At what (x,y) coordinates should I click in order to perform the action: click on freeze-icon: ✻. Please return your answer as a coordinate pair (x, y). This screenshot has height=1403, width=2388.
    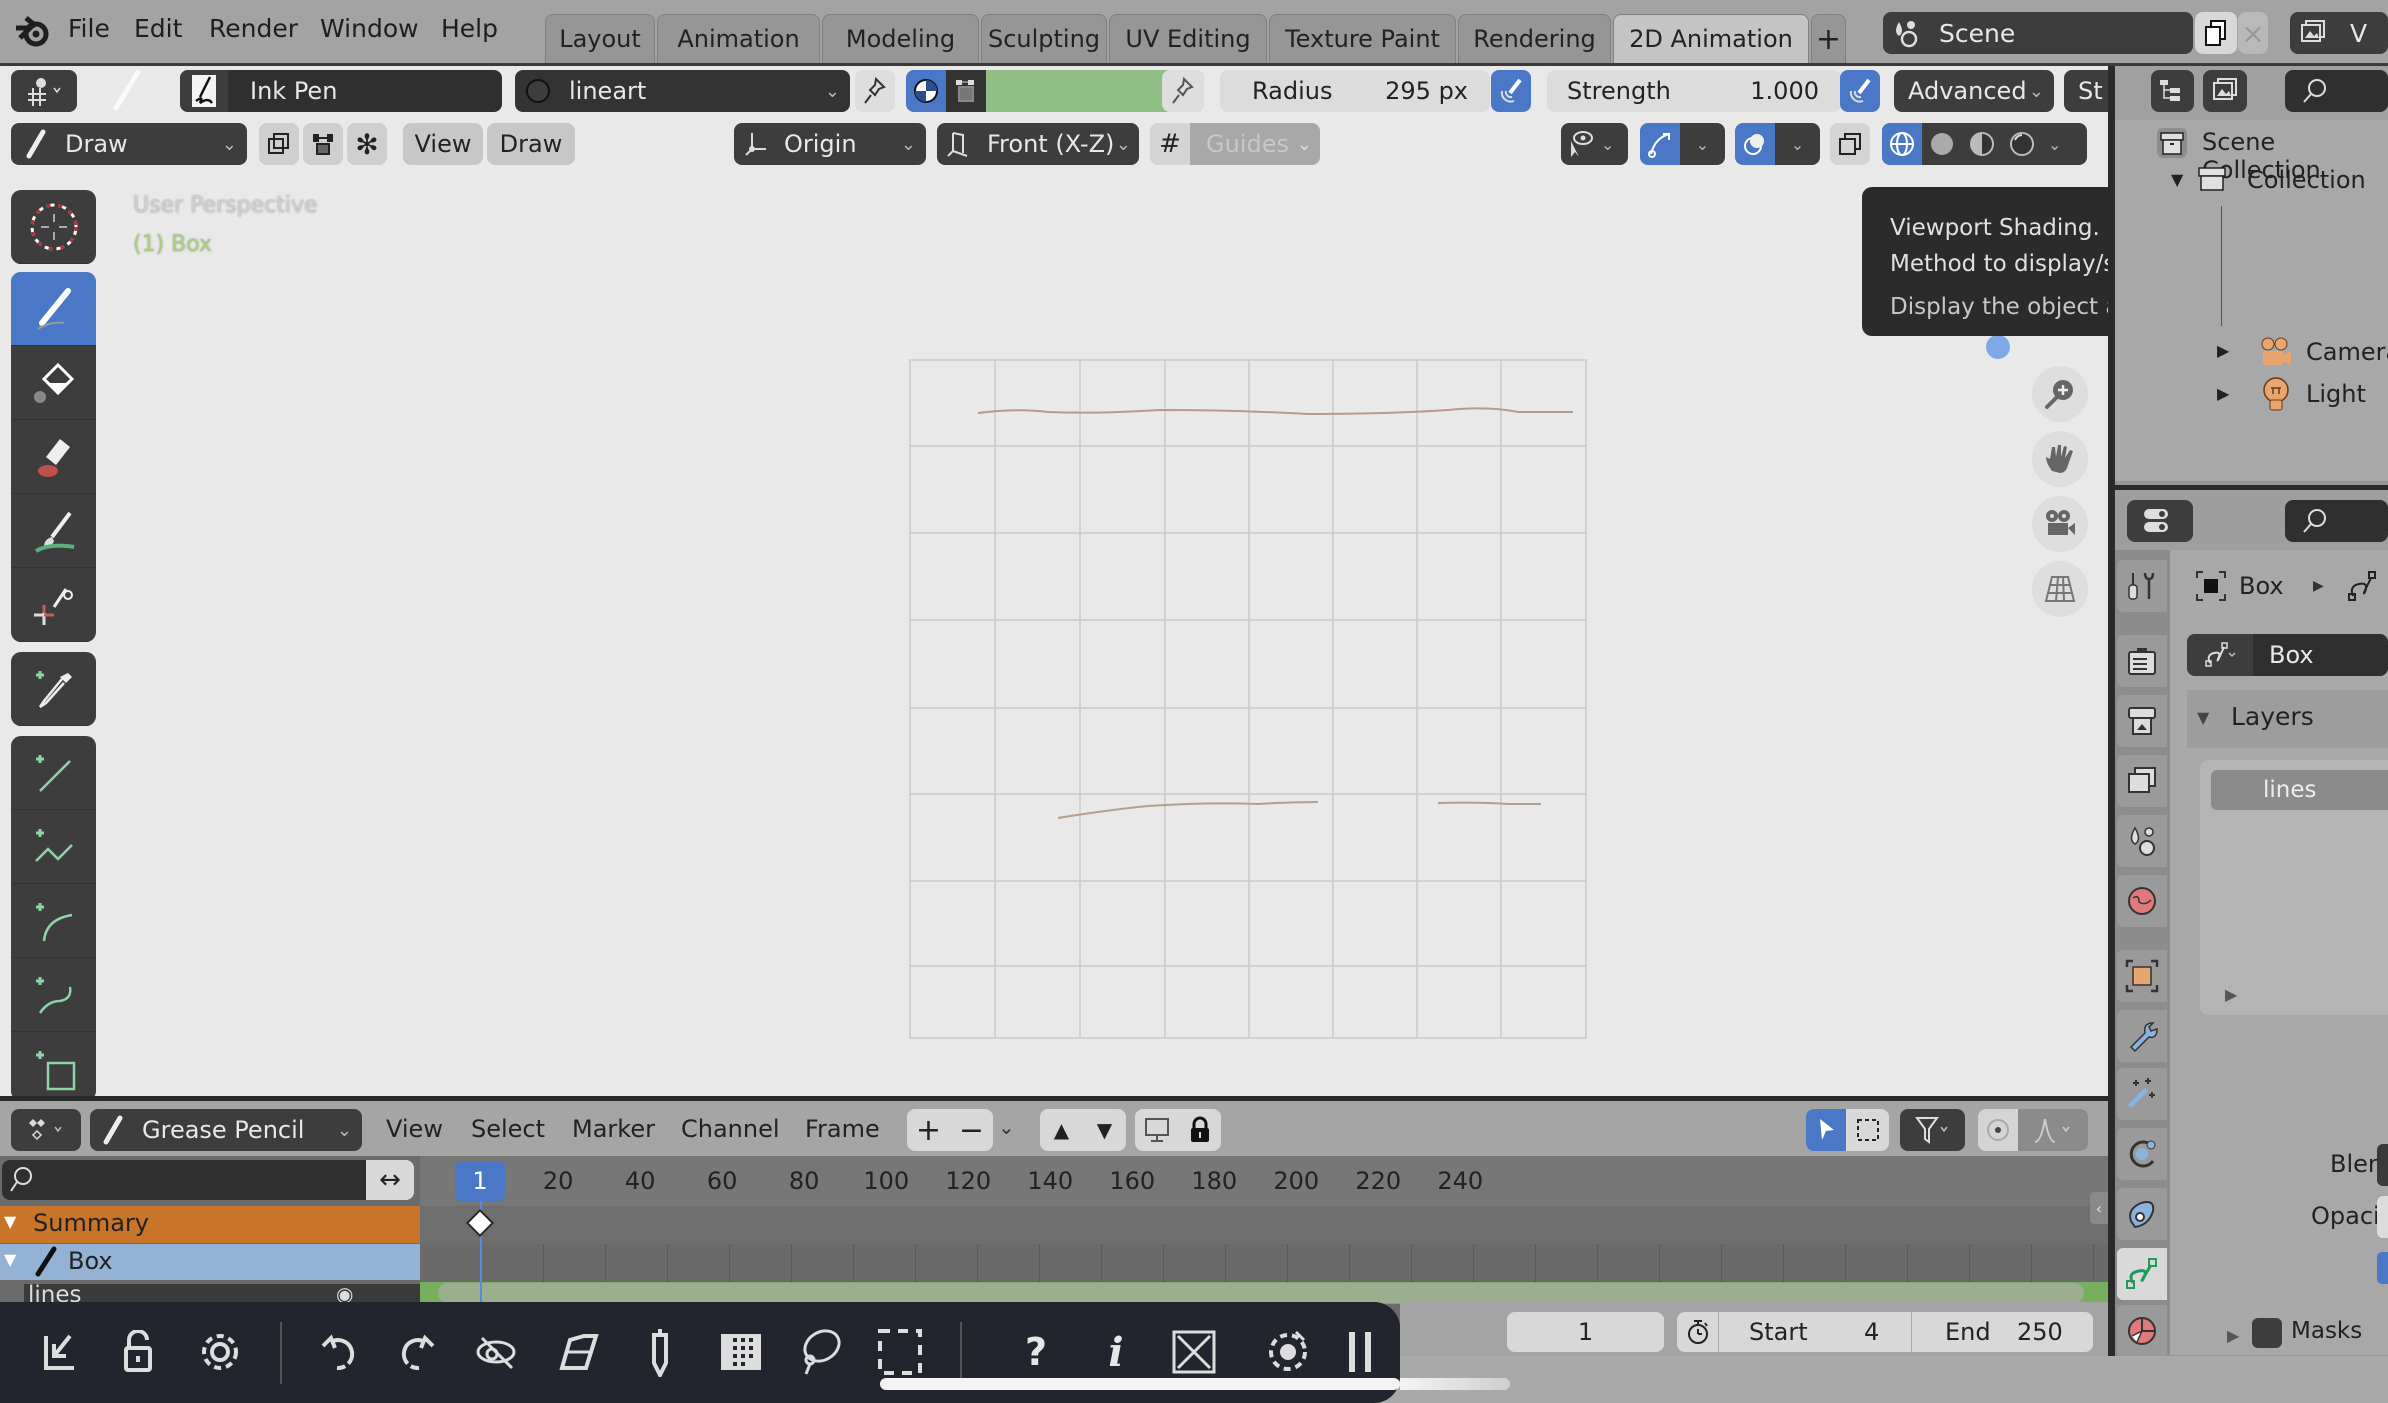
    Looking at the image, I should click on (367, 144).